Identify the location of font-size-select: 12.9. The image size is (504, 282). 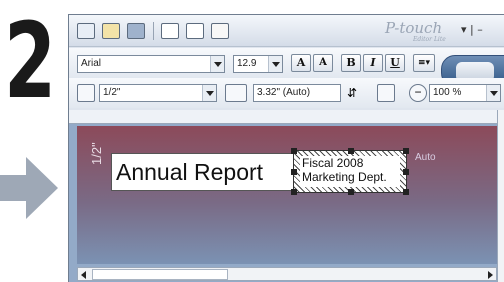
(258, 64).